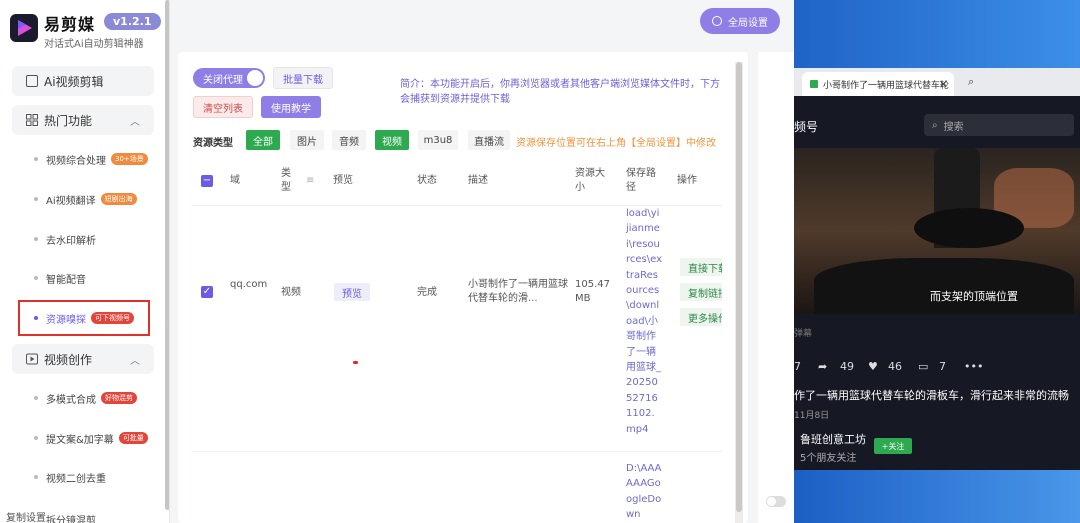 The width and height of the screenshot is (1080, 523). What do you see at coordinates (291, 107) in the screenshot?
I see `tutorial-button: 使用教学` at bounding box center [291, 107].